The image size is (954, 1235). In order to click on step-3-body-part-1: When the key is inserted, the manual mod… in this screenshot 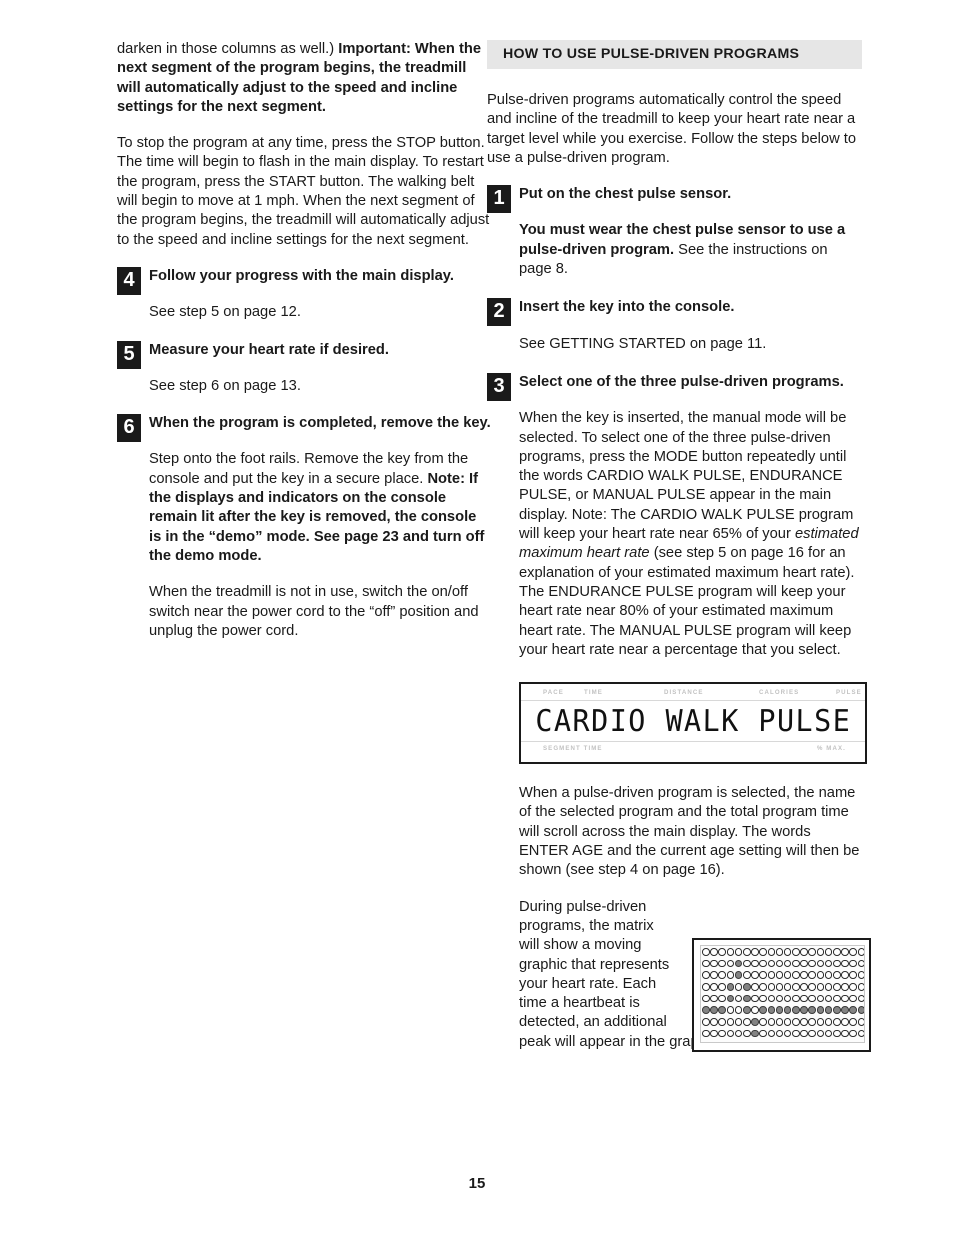, I will do `click(686, 476)`.